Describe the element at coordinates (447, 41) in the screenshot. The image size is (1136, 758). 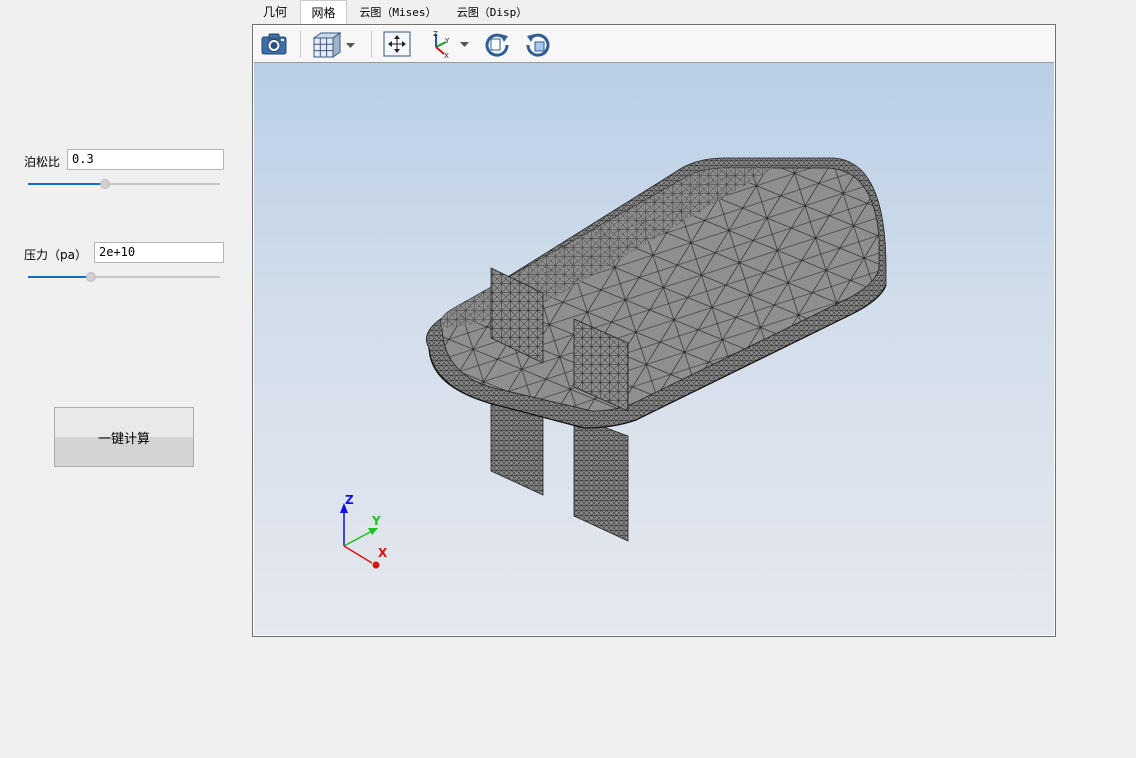
I see `svg-text: Y` at that location.